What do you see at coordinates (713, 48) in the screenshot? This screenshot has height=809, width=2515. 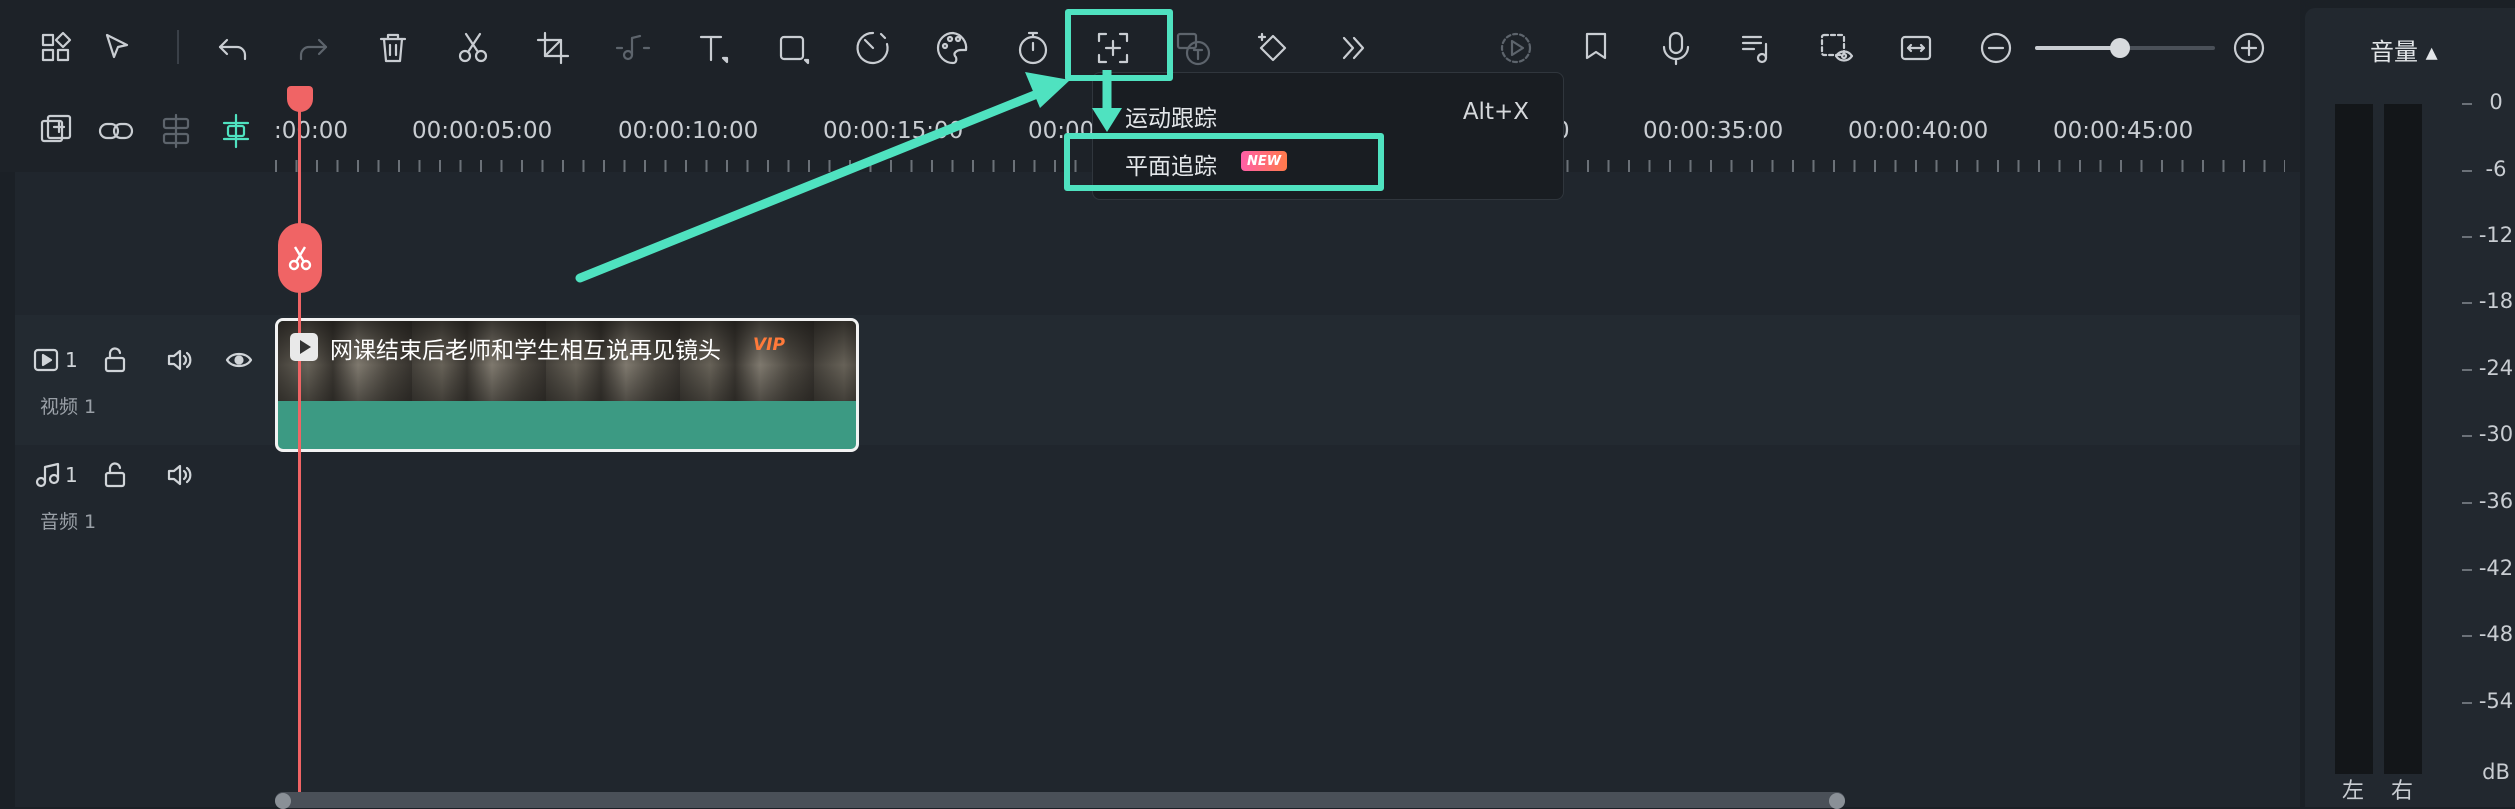 I see `text-icon` at bounding box center [713, 48].